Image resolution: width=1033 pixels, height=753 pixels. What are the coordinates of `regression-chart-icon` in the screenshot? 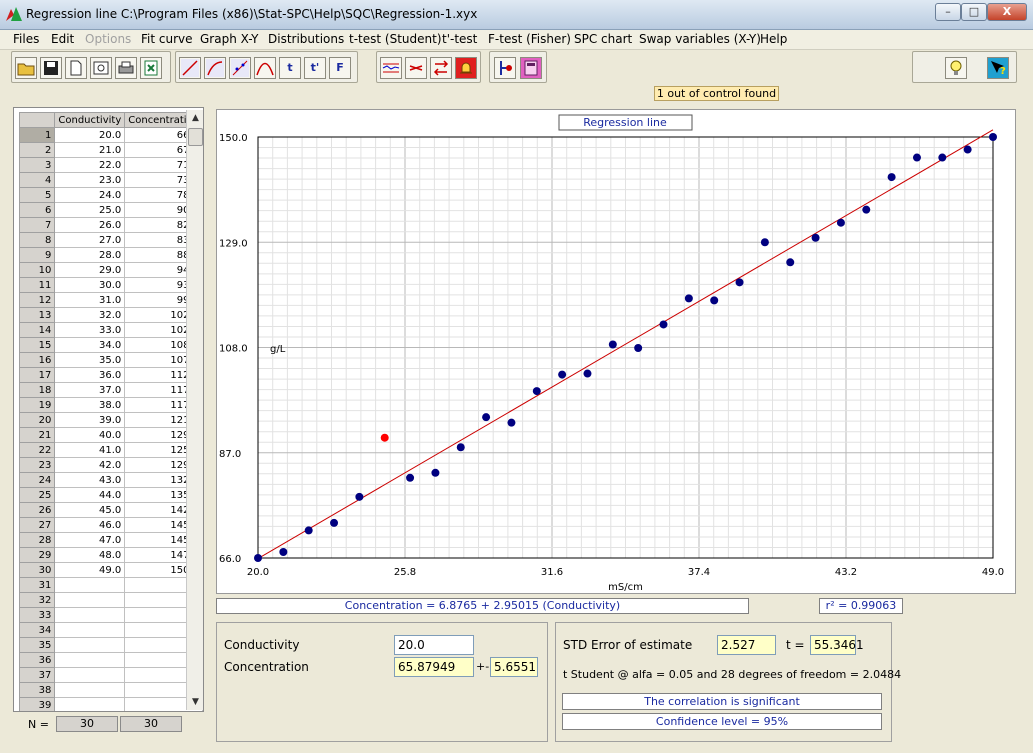 It's located at (190, 68).